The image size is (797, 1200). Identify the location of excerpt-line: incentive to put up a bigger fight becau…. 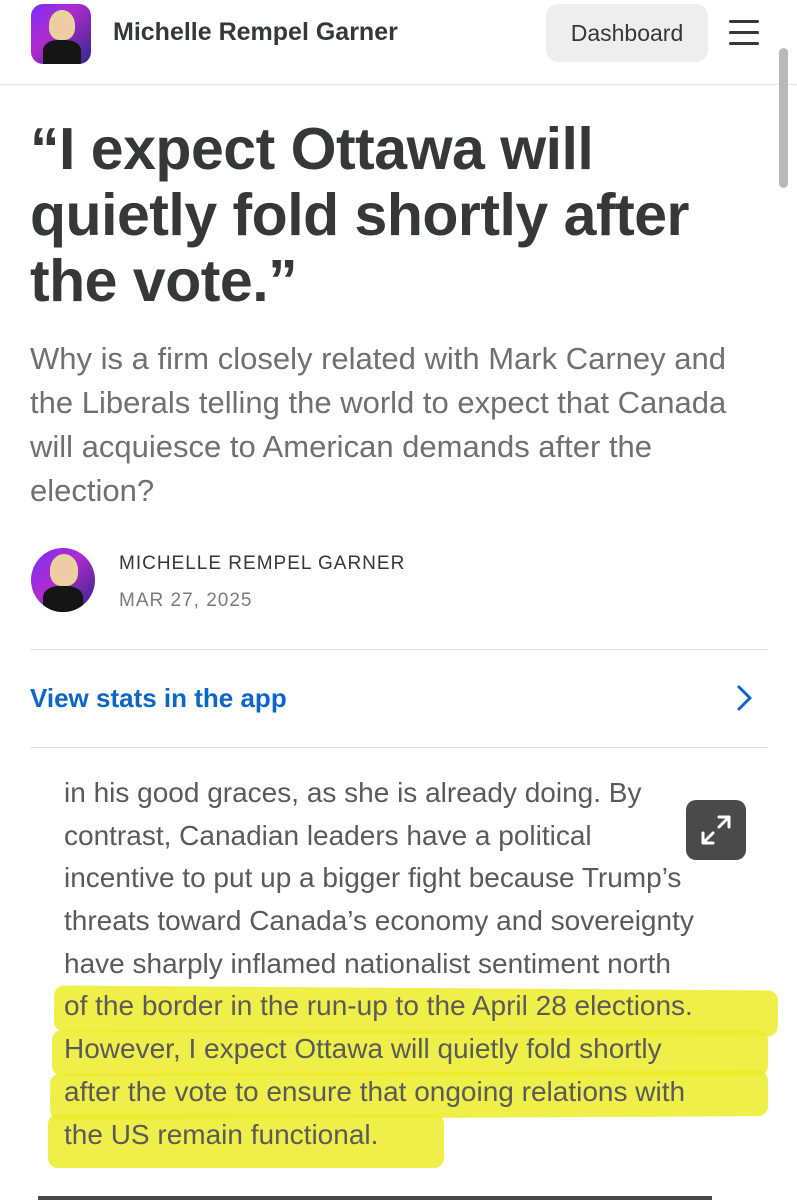
(373, 878).